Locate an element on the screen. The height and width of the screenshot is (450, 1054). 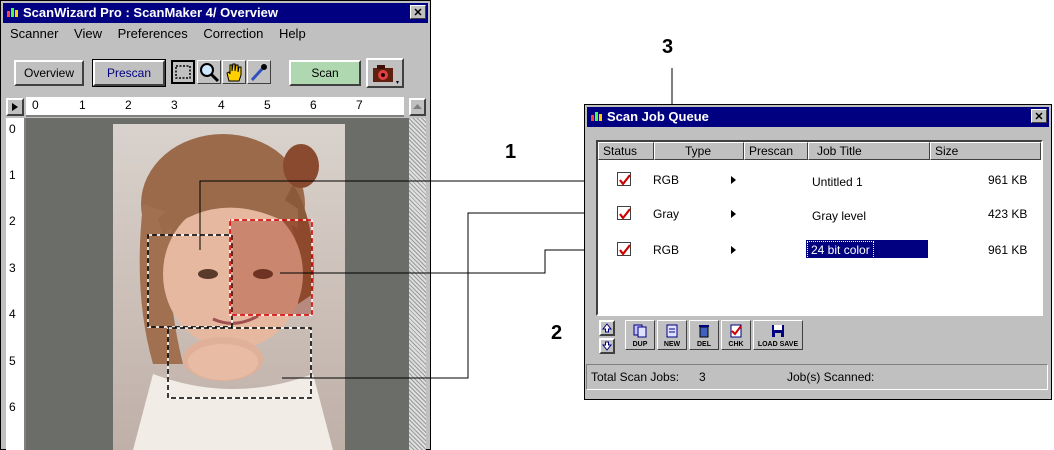
menu-correction: Correction is located at coordinates (233, 33).